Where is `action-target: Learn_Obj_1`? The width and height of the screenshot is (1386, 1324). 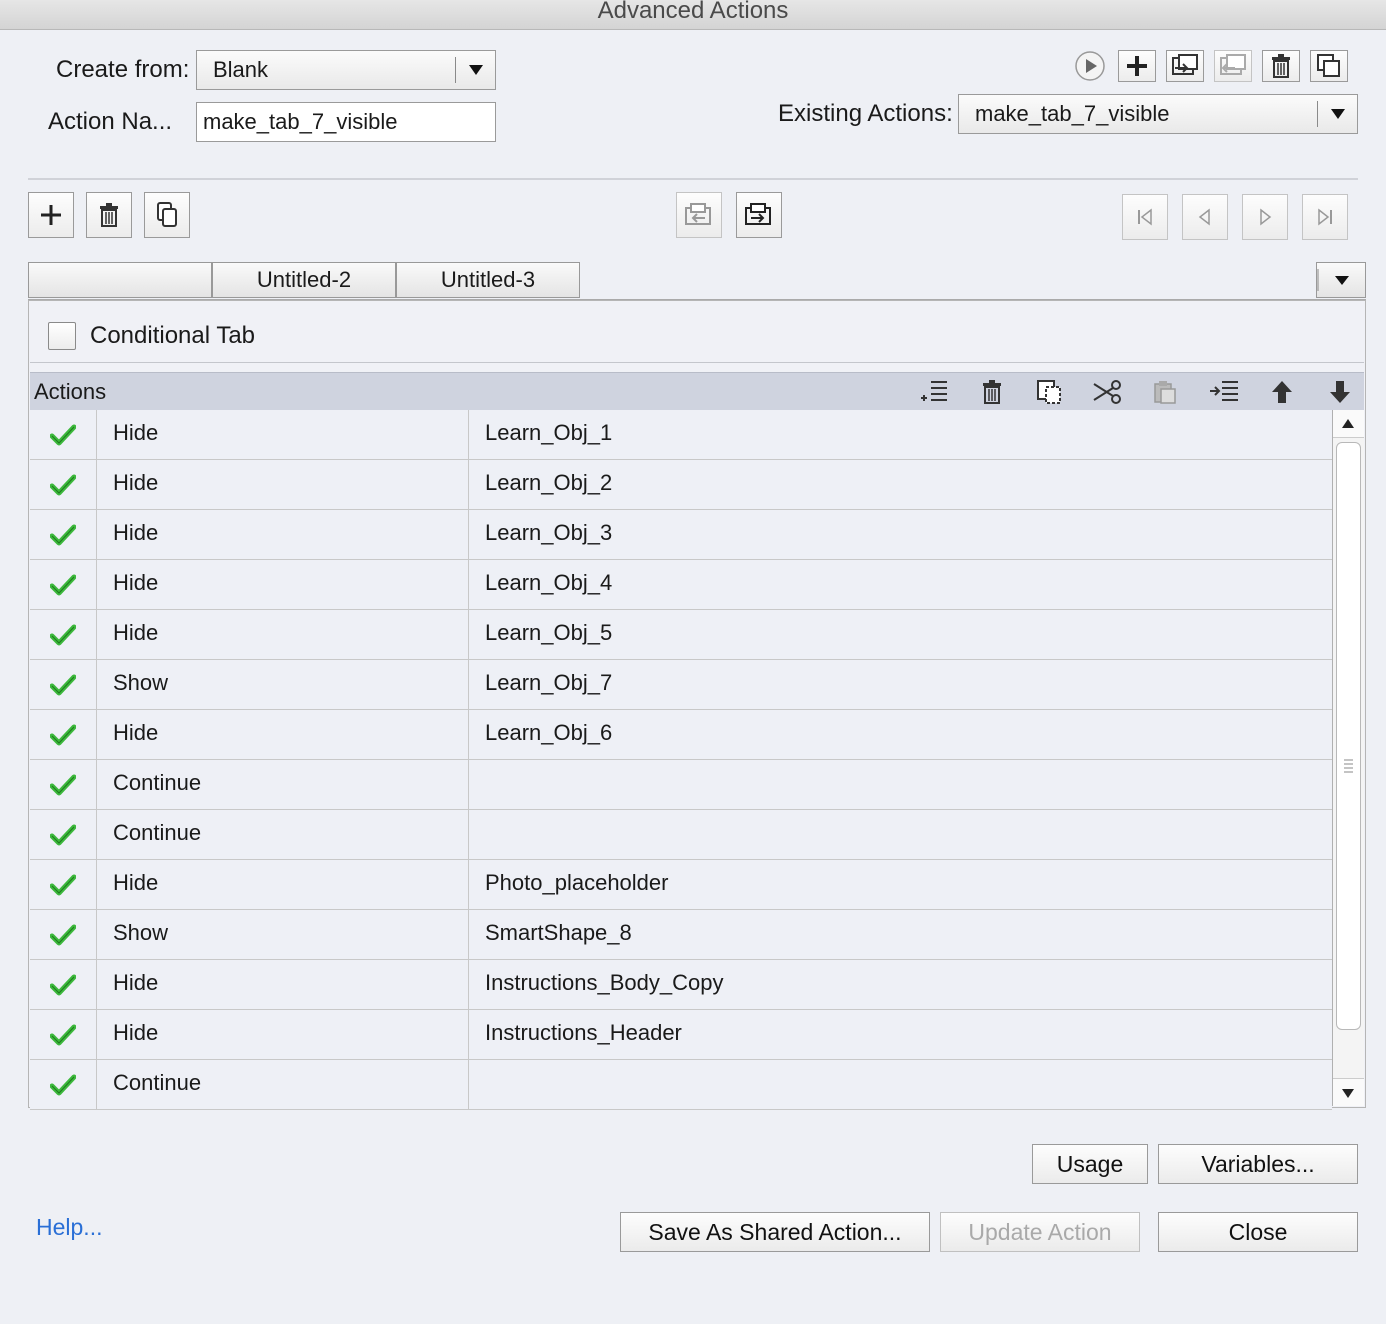 action-target: Learn_Obj_1 is located at coordinates (900, 435).